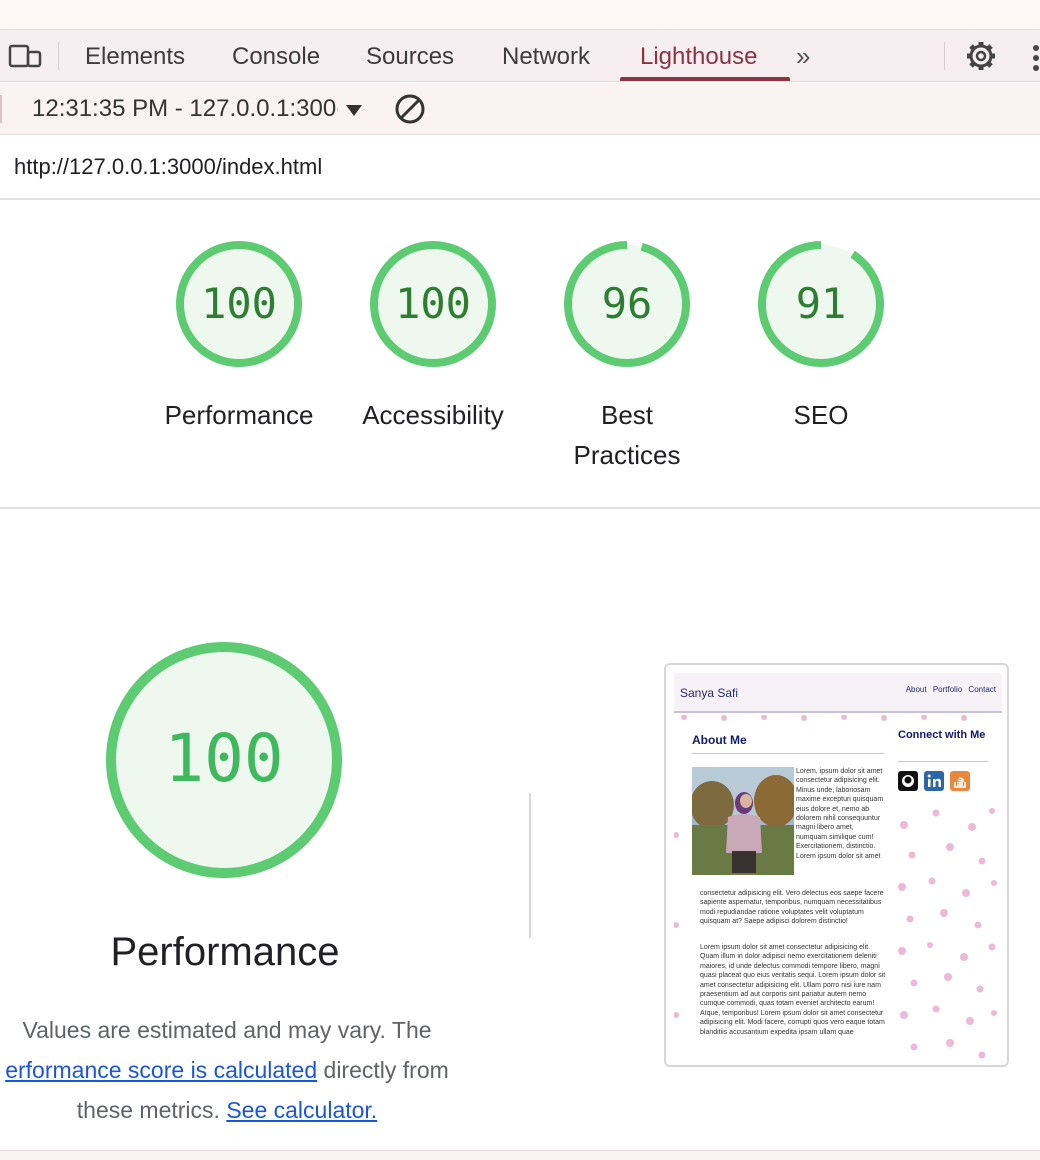 This screenshot has width=1040, height=1160. I want to click on site-nav-links: About Portfolio Contact, so click(949, 689).